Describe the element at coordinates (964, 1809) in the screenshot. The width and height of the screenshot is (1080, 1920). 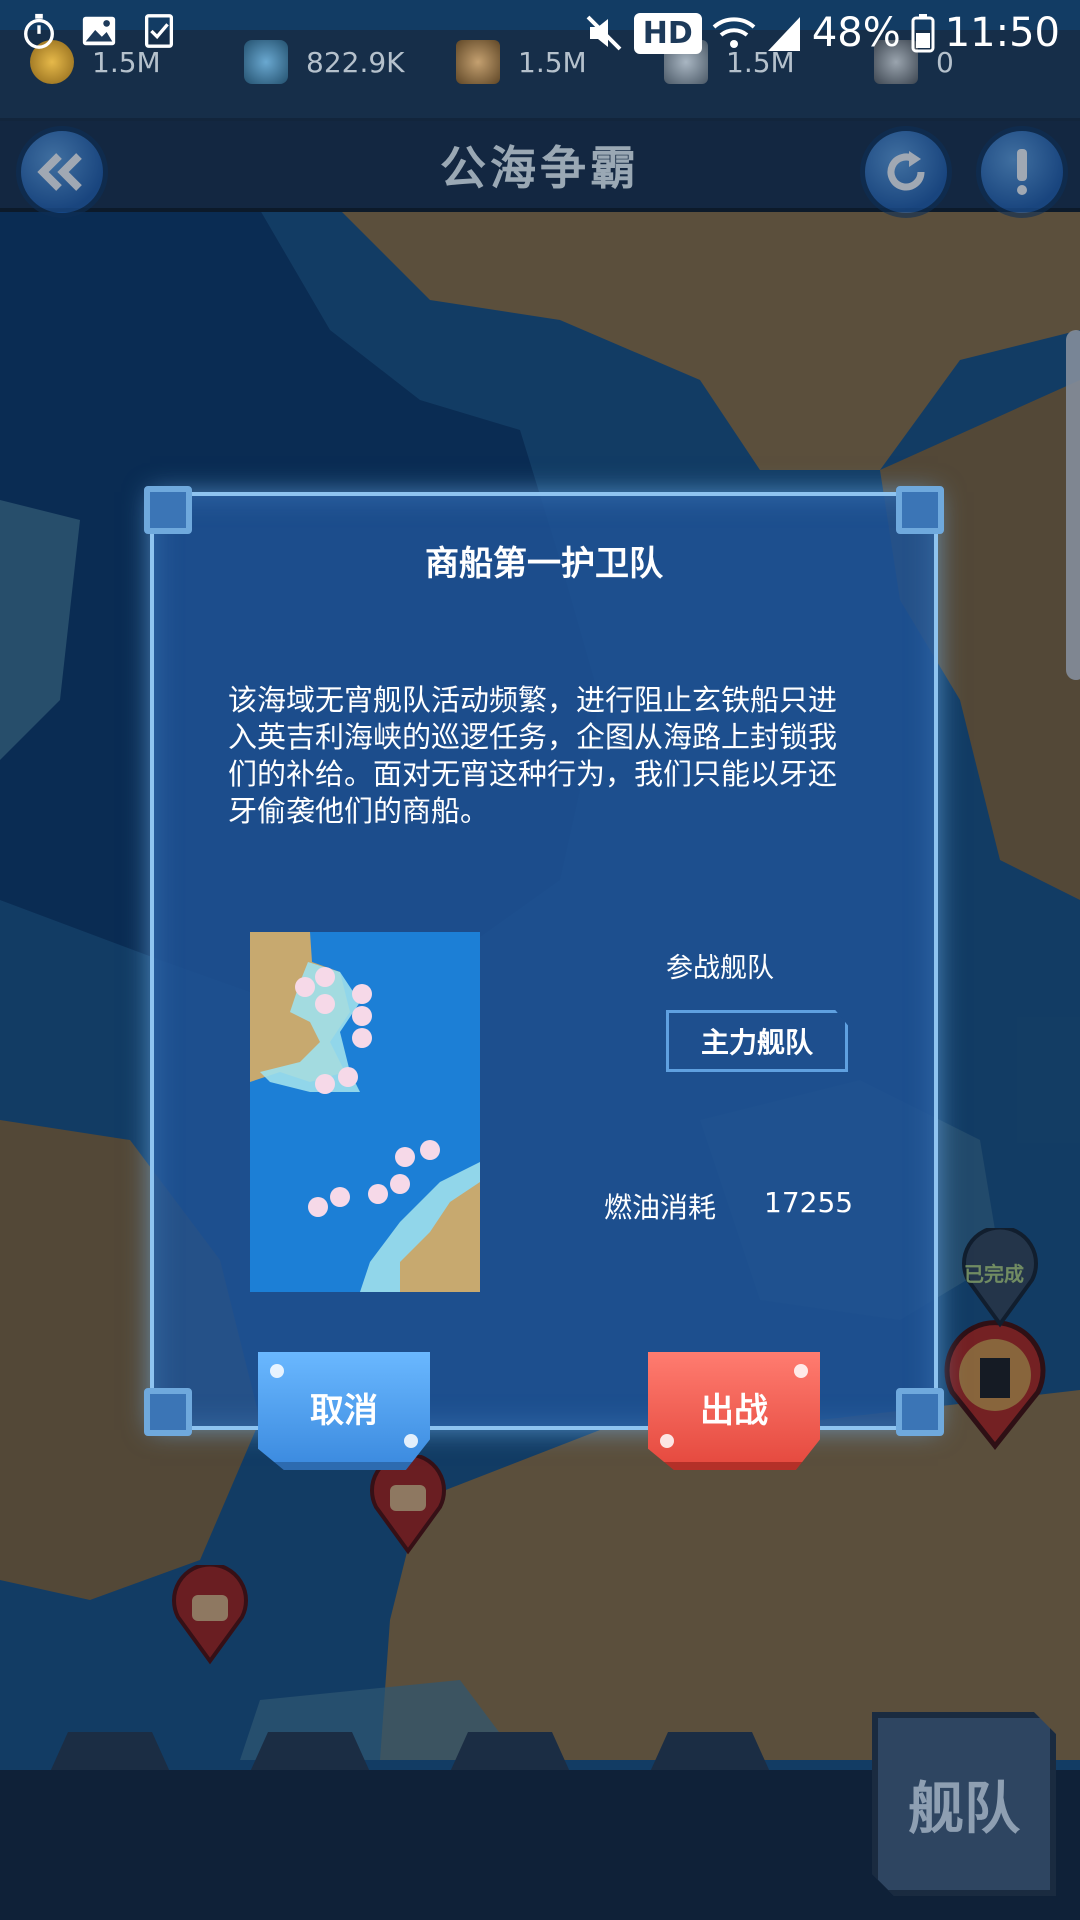
I see `fleet-button-label: 舰队` at that location.